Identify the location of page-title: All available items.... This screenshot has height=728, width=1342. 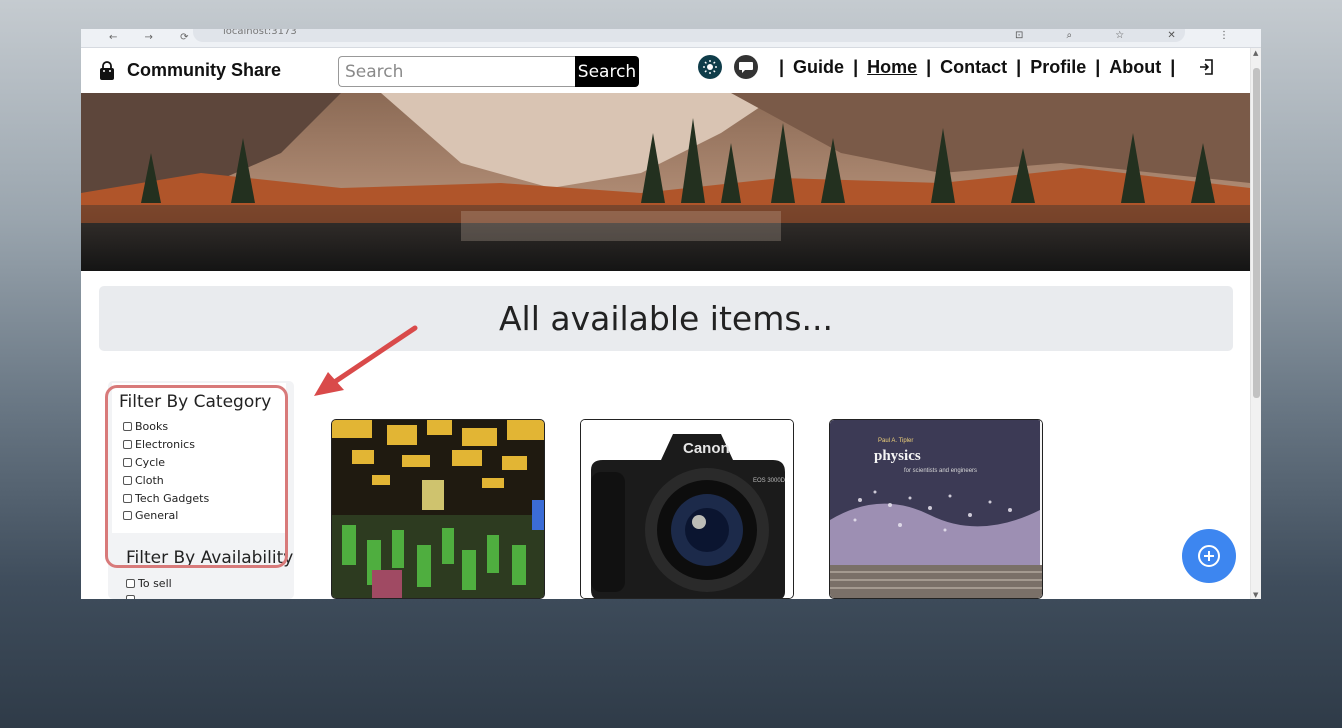
(666, 318).